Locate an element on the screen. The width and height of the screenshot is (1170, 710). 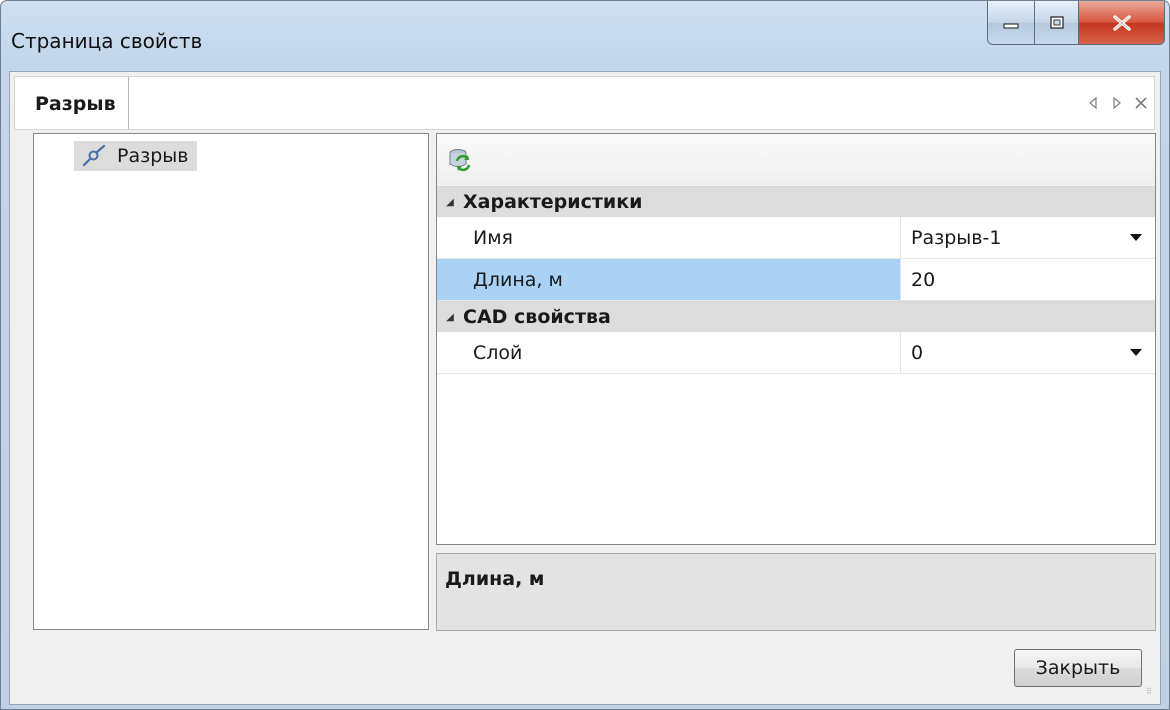
property-row-name: Имя Разрыв-1 is located at coordinates (796, 238).